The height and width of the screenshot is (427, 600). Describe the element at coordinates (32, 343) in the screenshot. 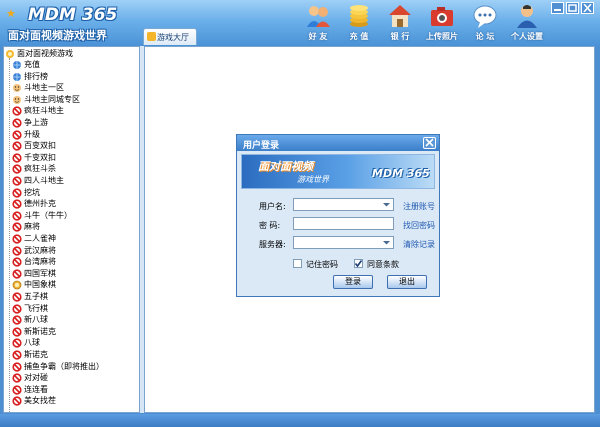

I see `tree-item-label: 八球` at that location.